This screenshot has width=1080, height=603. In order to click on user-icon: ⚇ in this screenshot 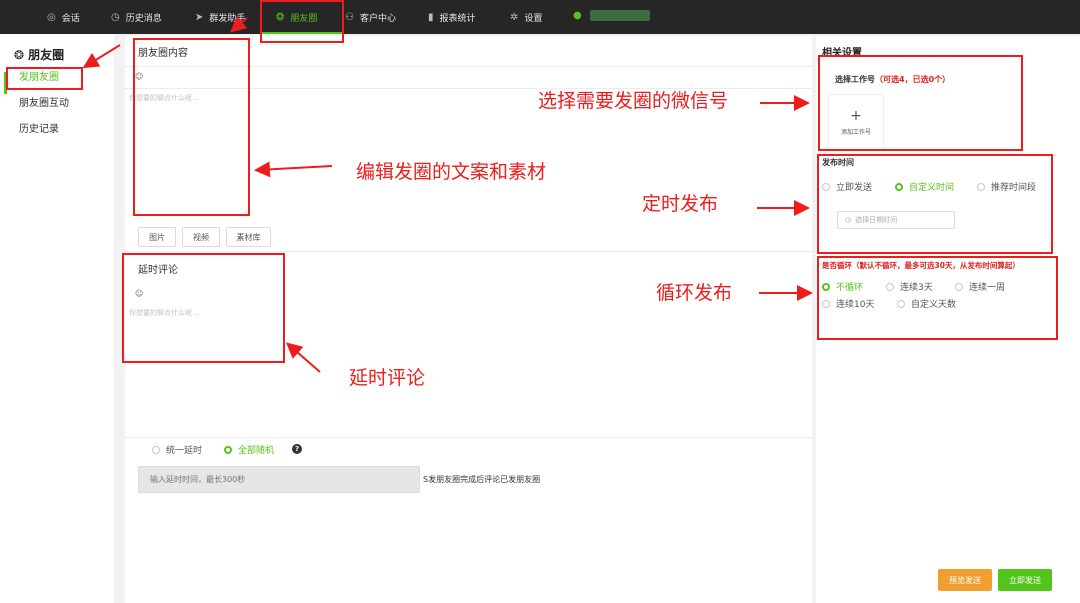, I will do `click(349, 17)`.